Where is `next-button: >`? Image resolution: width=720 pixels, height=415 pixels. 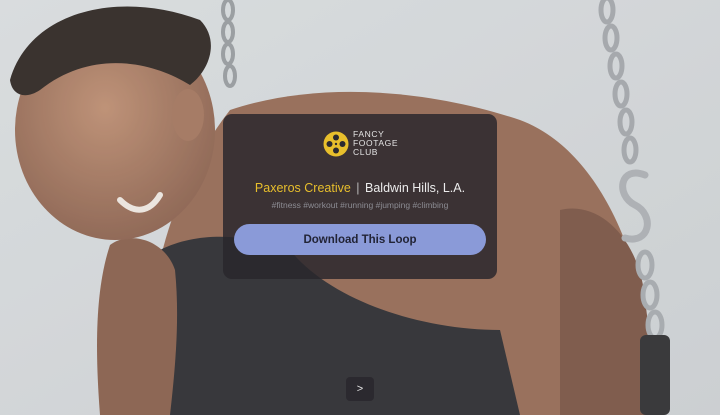 next-button: > is located at coordinates (360, 389).